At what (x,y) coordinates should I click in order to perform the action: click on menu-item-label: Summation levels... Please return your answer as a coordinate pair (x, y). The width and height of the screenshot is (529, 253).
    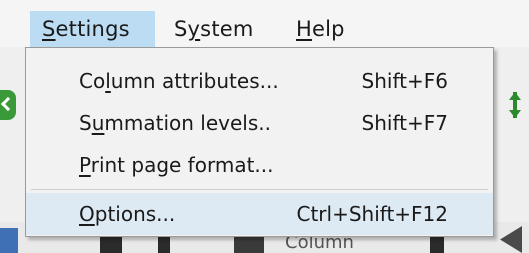
    Looking at the image, I should click on (175, 123).